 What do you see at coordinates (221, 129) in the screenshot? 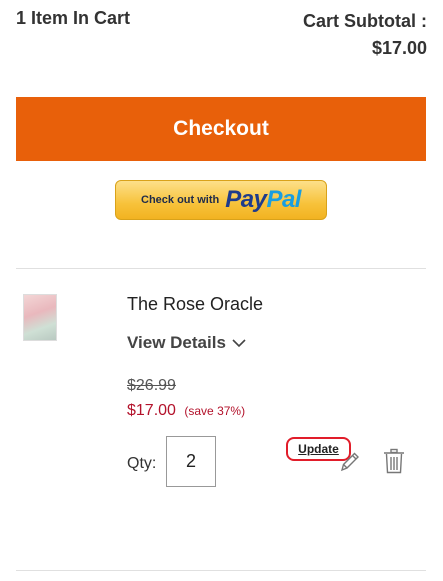
I see `checkout-button: Checkout` at bounding box center [221, 129].